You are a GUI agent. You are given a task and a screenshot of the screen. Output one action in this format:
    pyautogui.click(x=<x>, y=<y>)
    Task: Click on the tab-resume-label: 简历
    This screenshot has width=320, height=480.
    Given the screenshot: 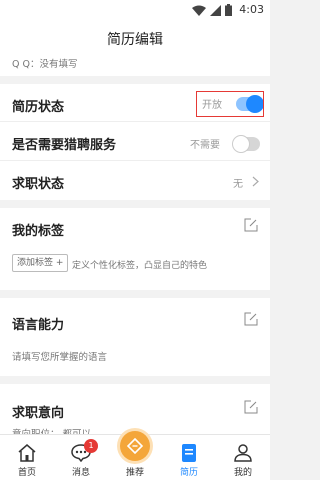 What is the action you would take?
    pyautogui.click(x=188, y=473)
    